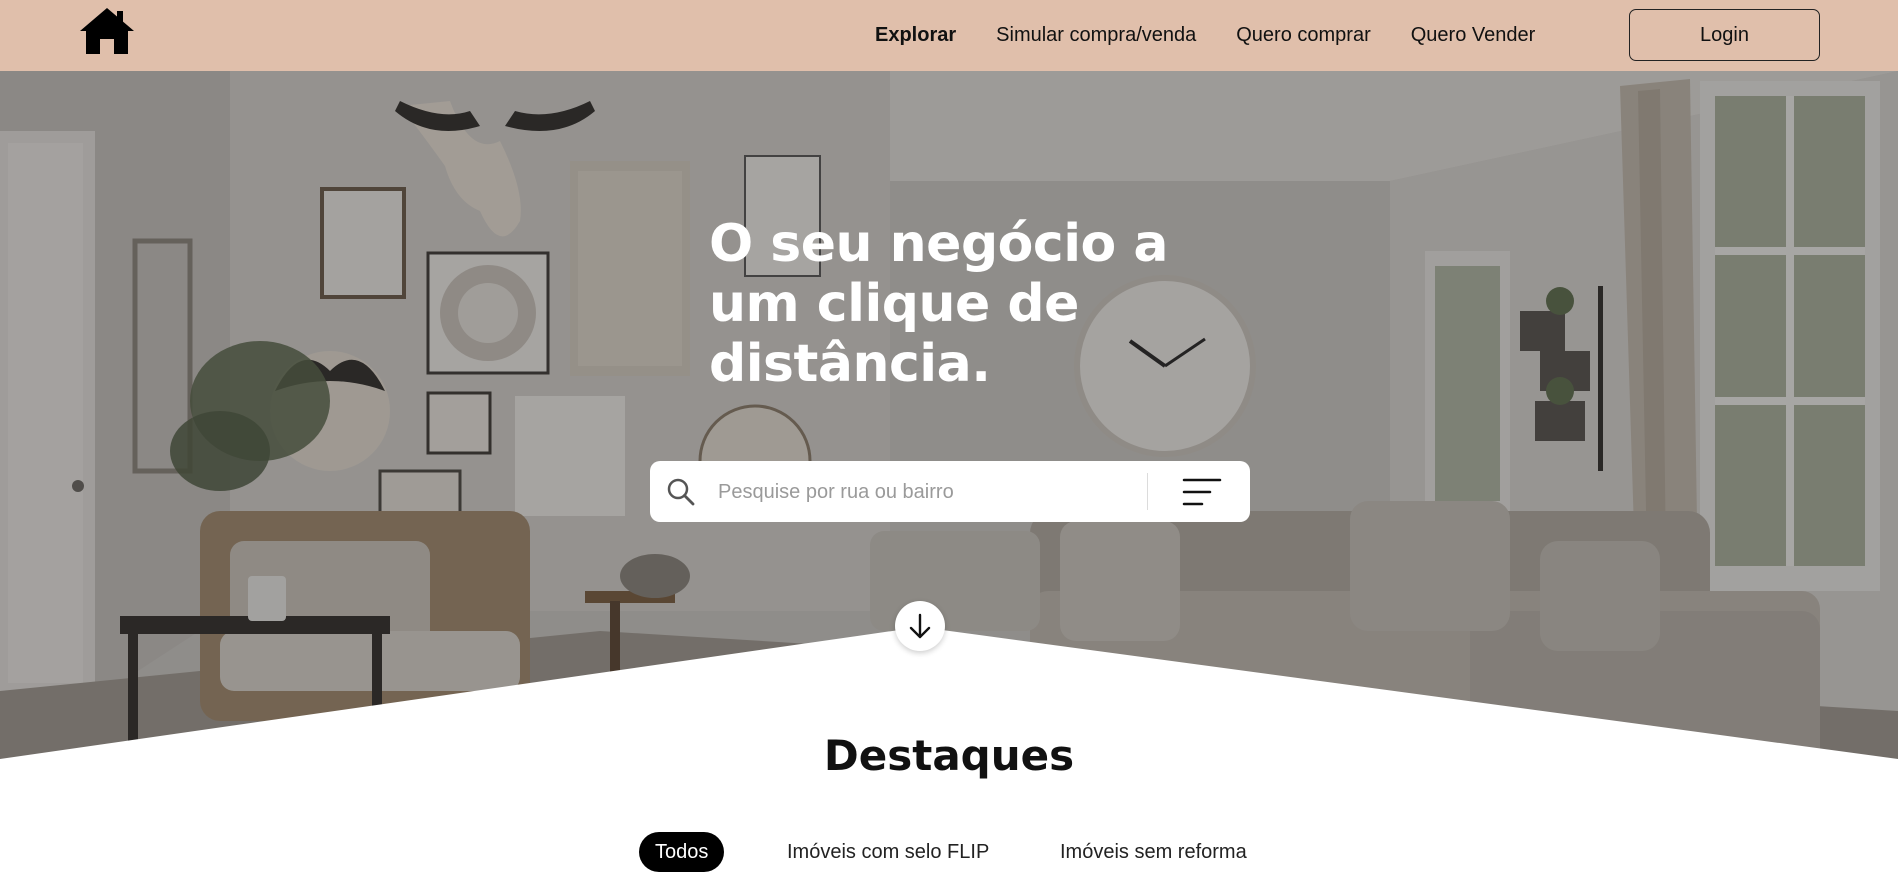 The height and width of the screenshot is (887, 1898). What do you see at coordinates (107, 31) in the screenshot?
I see `house-icon` at bounding box center [107, 31].